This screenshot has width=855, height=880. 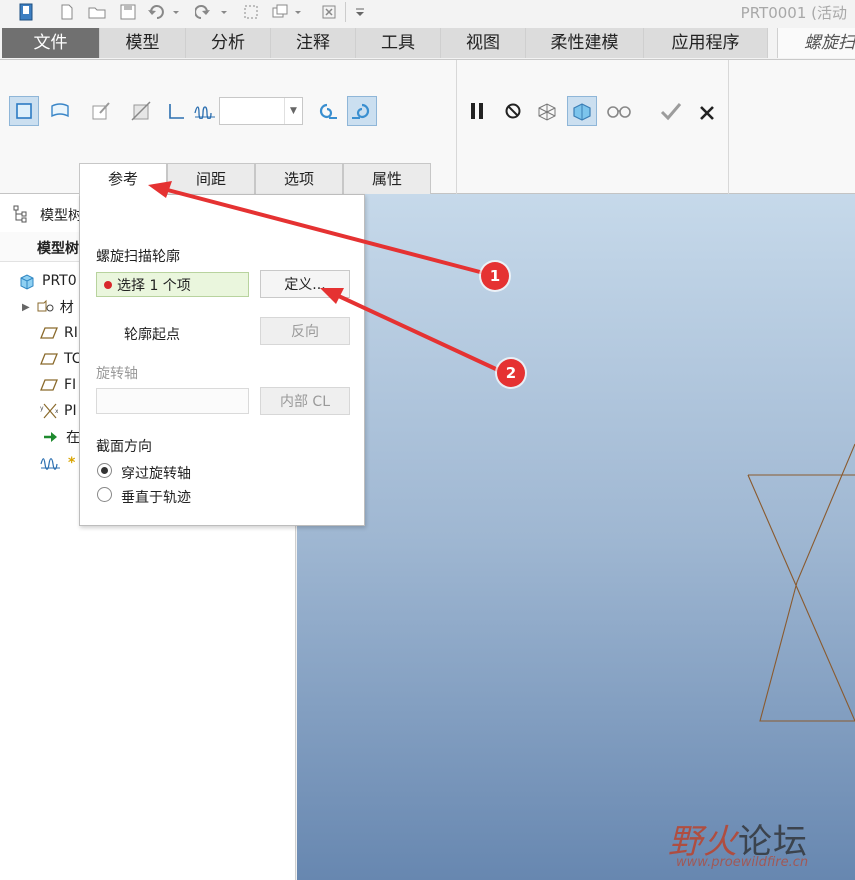 What do you see at coordinates (742, 862) in the screenshot?
I see `watermark-url: www.proewildfire.cn` at bounding box center [742, 862].